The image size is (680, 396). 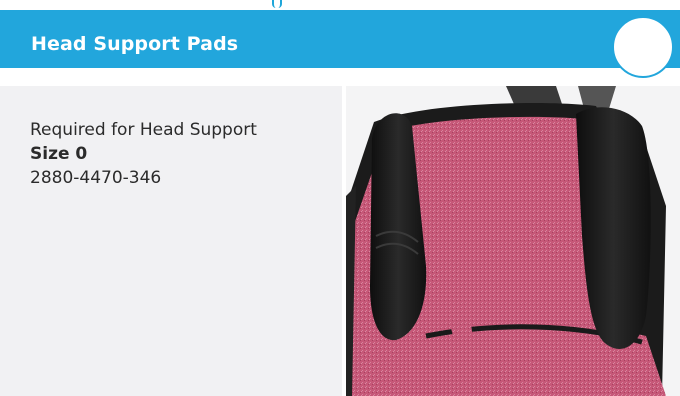 I want to click on product-description: Required for Head Support, so click(x=143, y=130).